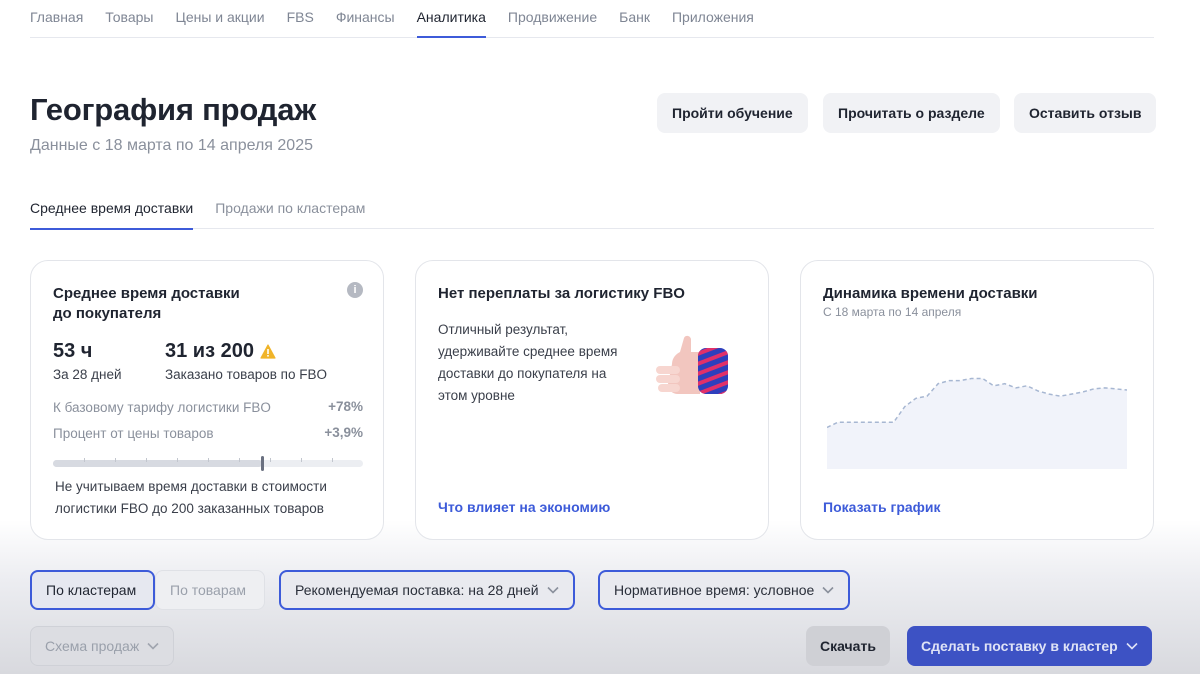 The image size is (1200, 674). I want to click on economy-factors-link: Что влияет на экономию, so click(524, 507).